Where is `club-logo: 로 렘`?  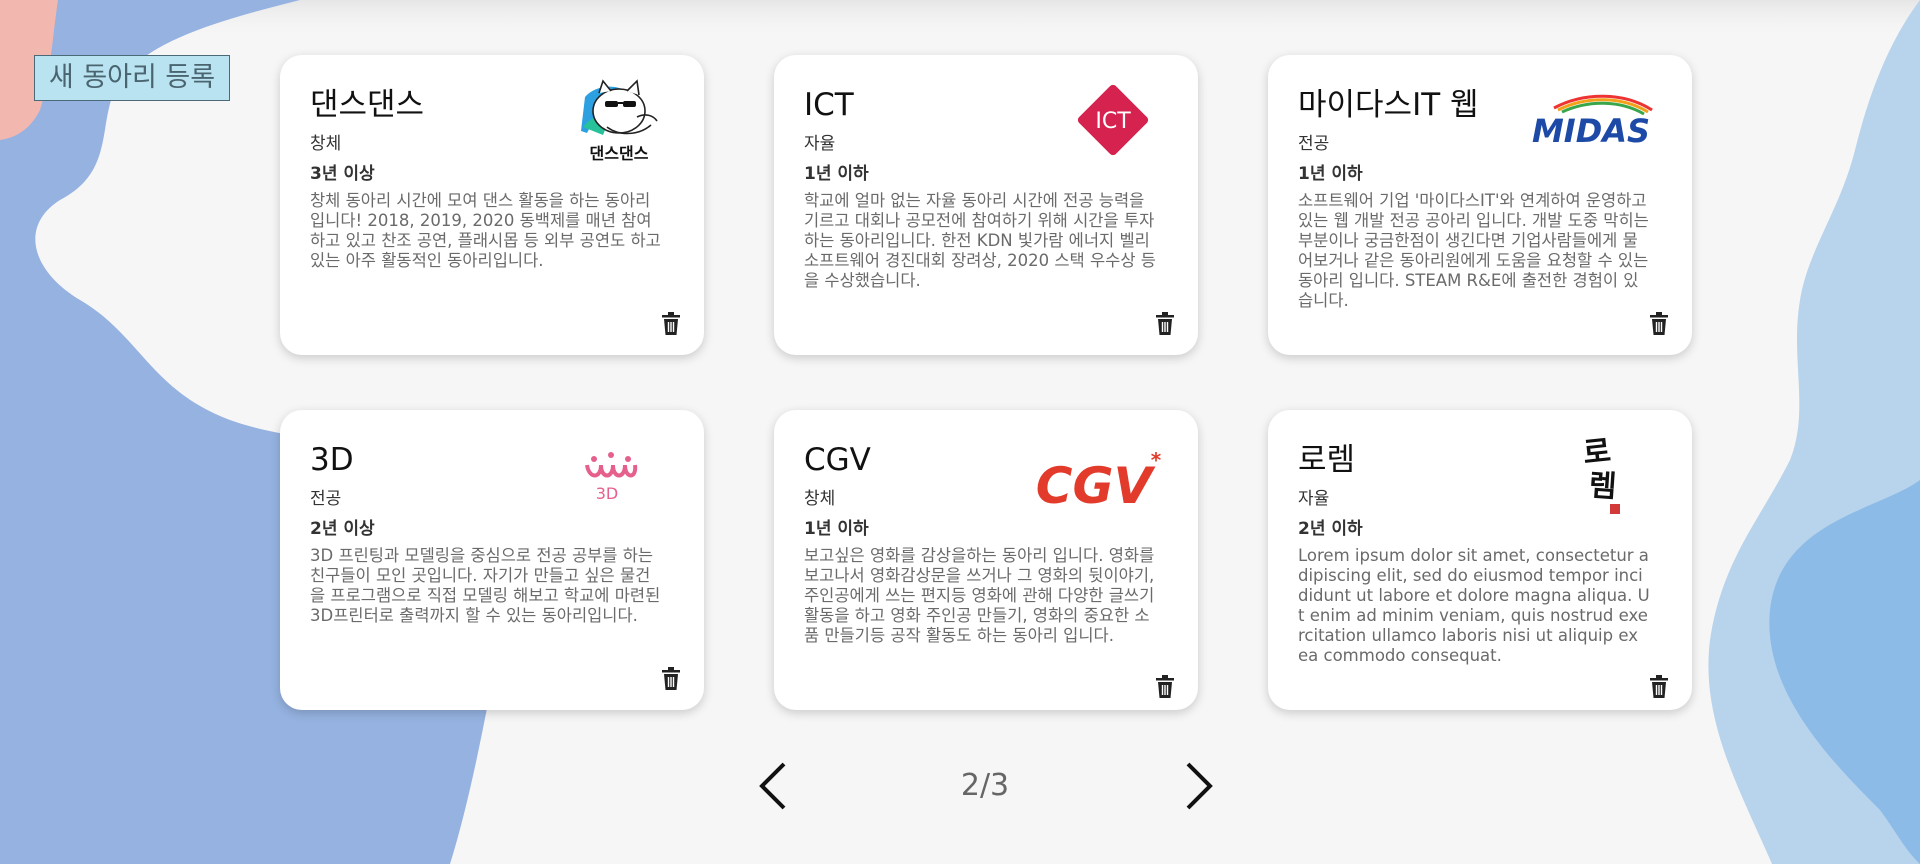 club-logo: 로 렘 is located at coordinates (1602, 472).